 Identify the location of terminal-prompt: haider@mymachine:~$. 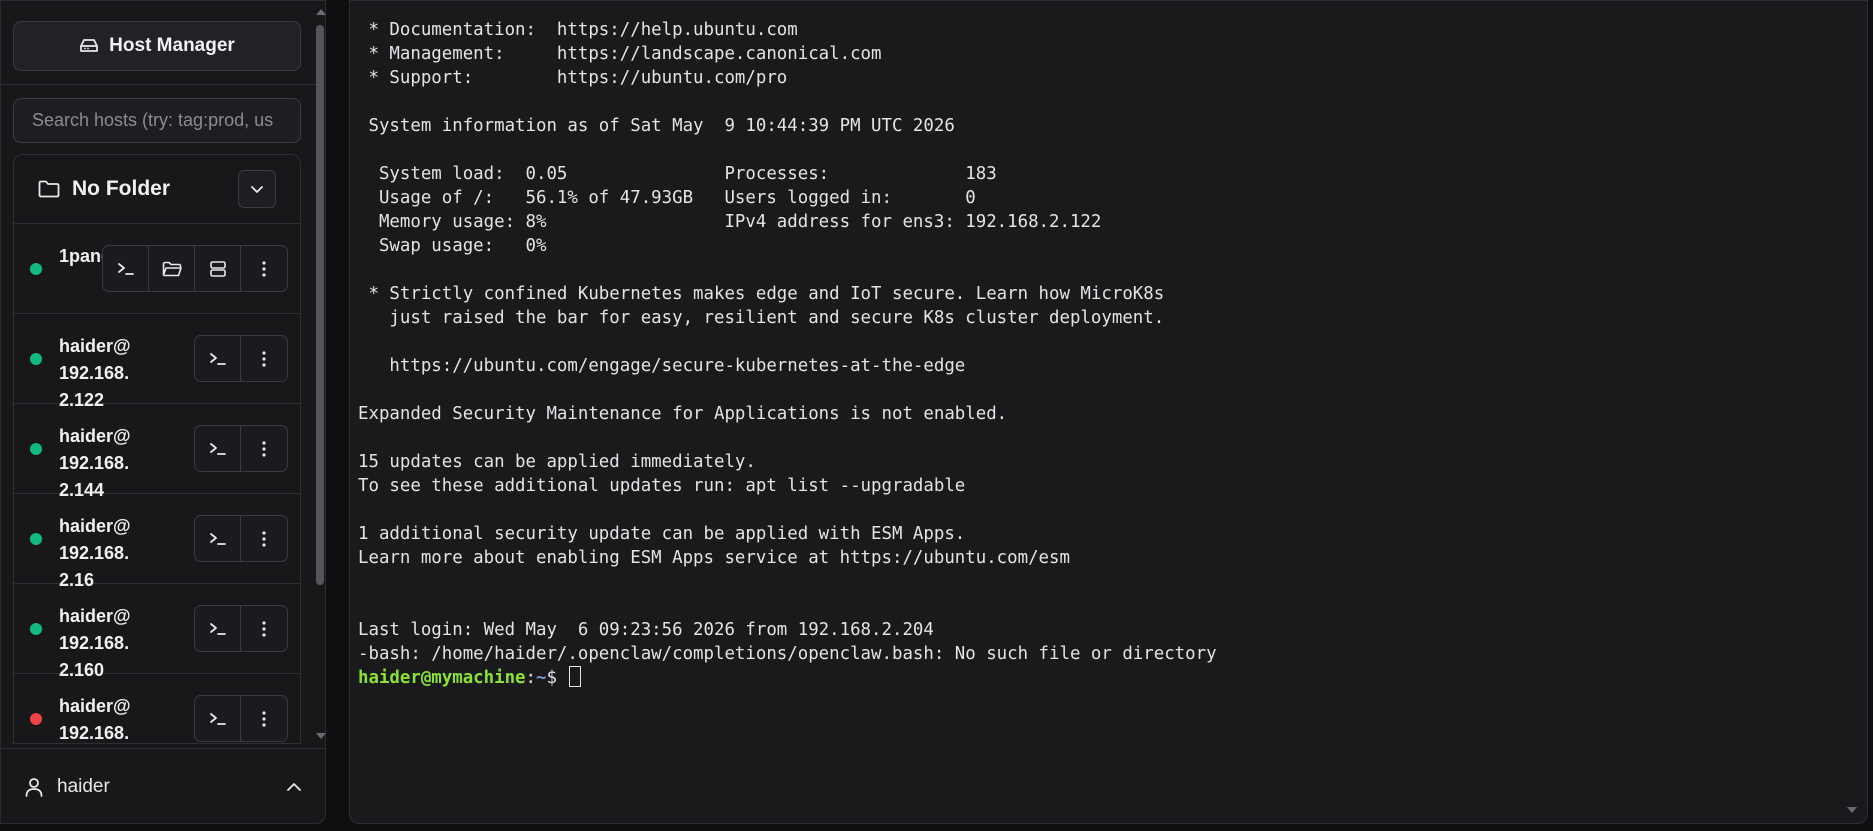
(787, 678).